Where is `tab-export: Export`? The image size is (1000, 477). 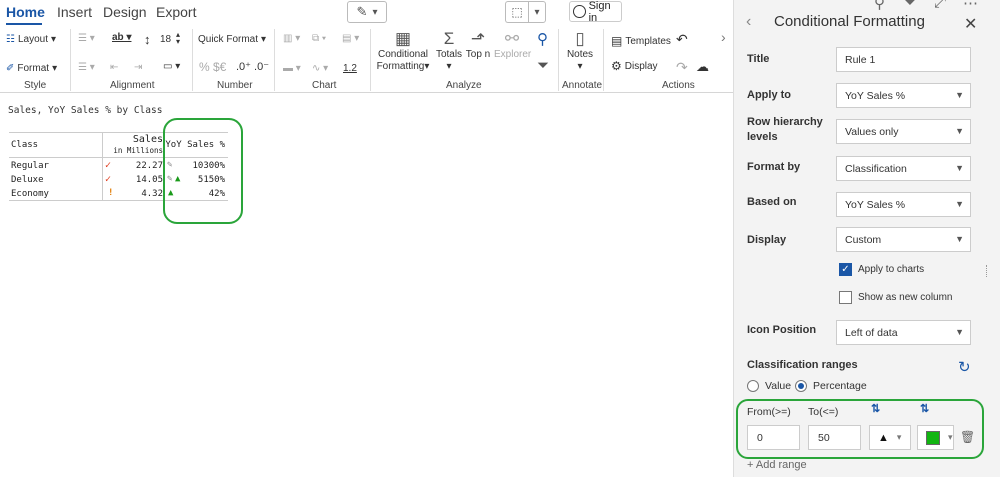
tab-export: Export is located at coordinates (176, 12).